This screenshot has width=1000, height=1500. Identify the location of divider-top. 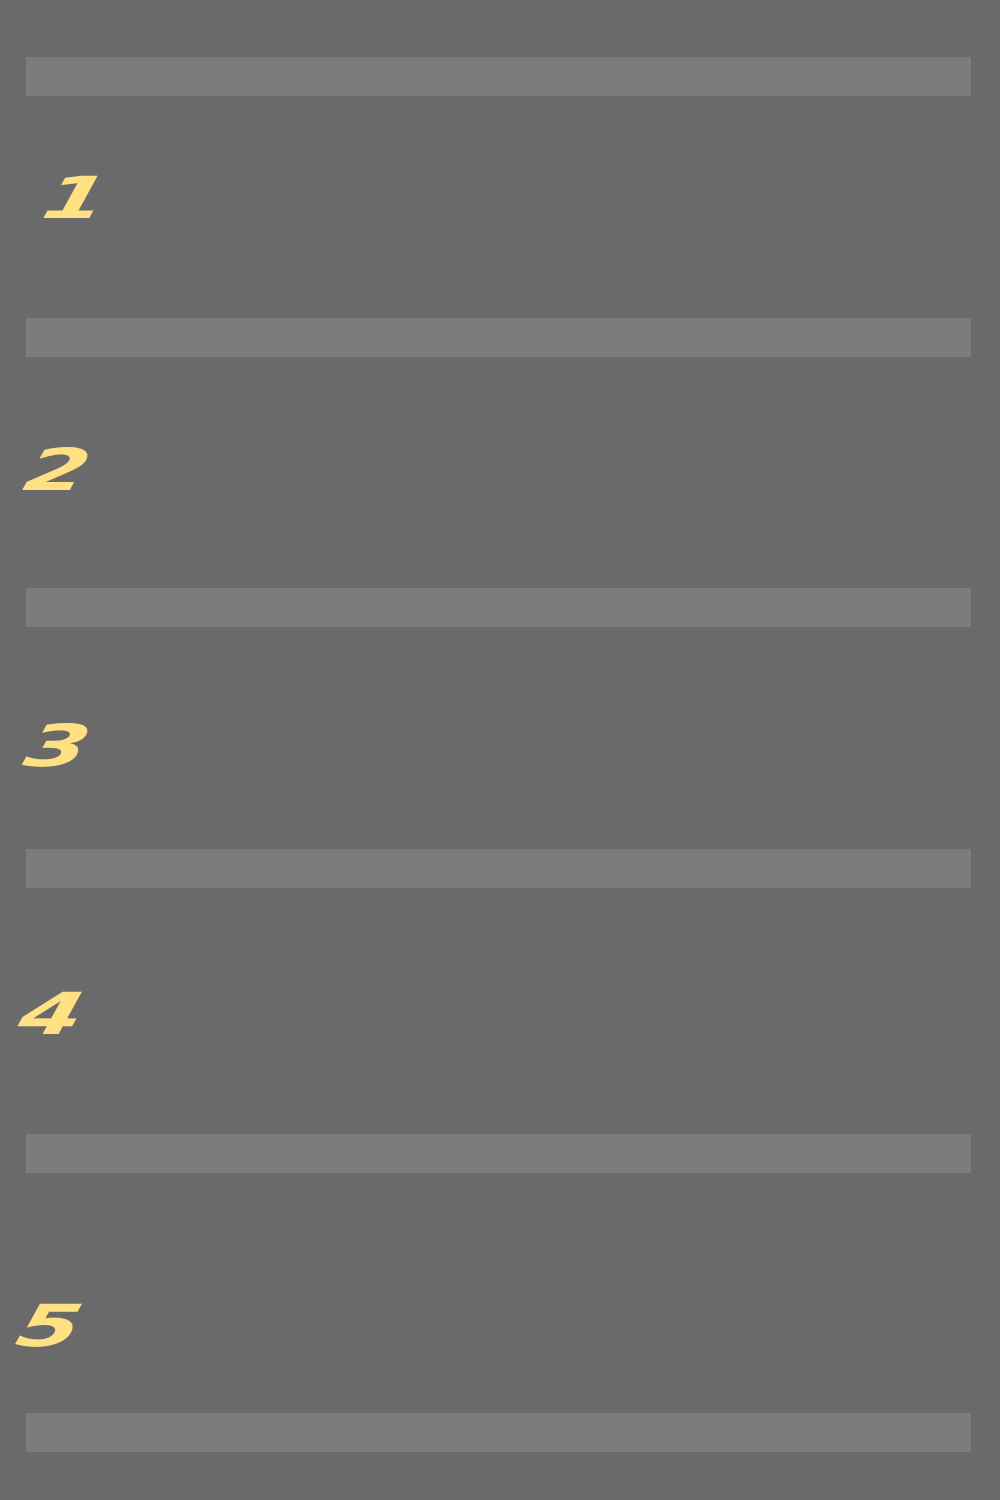
(498, 76).